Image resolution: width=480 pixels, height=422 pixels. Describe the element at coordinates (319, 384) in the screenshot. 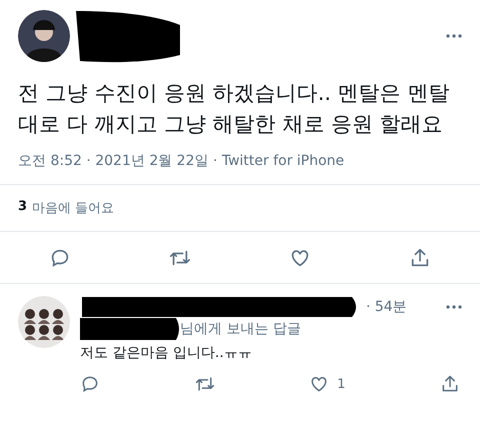

I see `heart-icon` at that location.